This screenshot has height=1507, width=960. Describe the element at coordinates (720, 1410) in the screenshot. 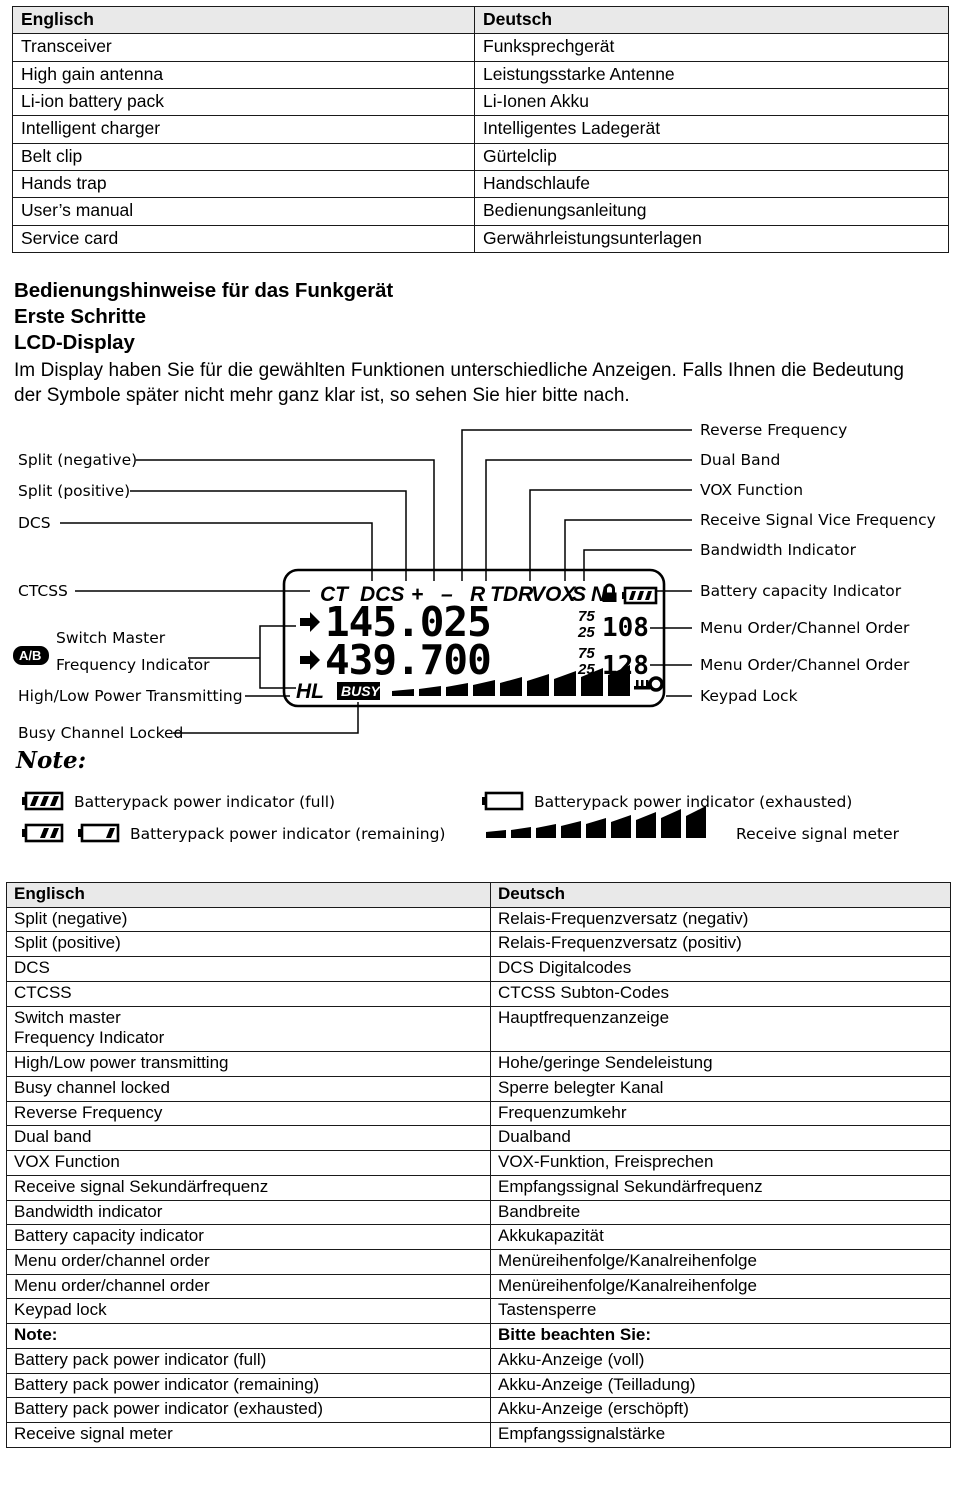

I see `cell-german: Akku-Anzeige (erschöpft)` at that location.